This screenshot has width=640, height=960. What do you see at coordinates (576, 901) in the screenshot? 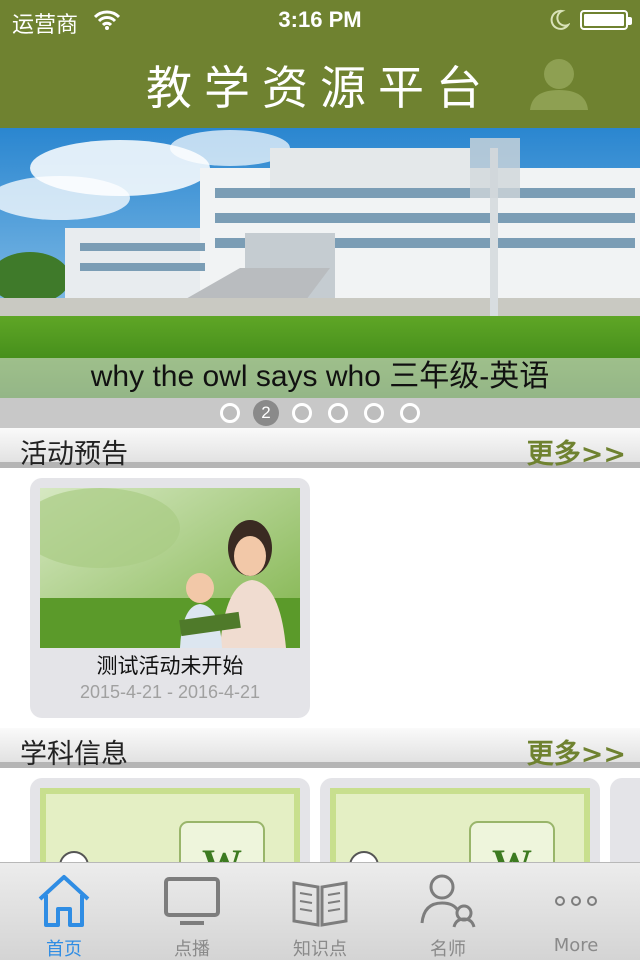
I see `more-dots-icon` at bounding box center [576, 901].